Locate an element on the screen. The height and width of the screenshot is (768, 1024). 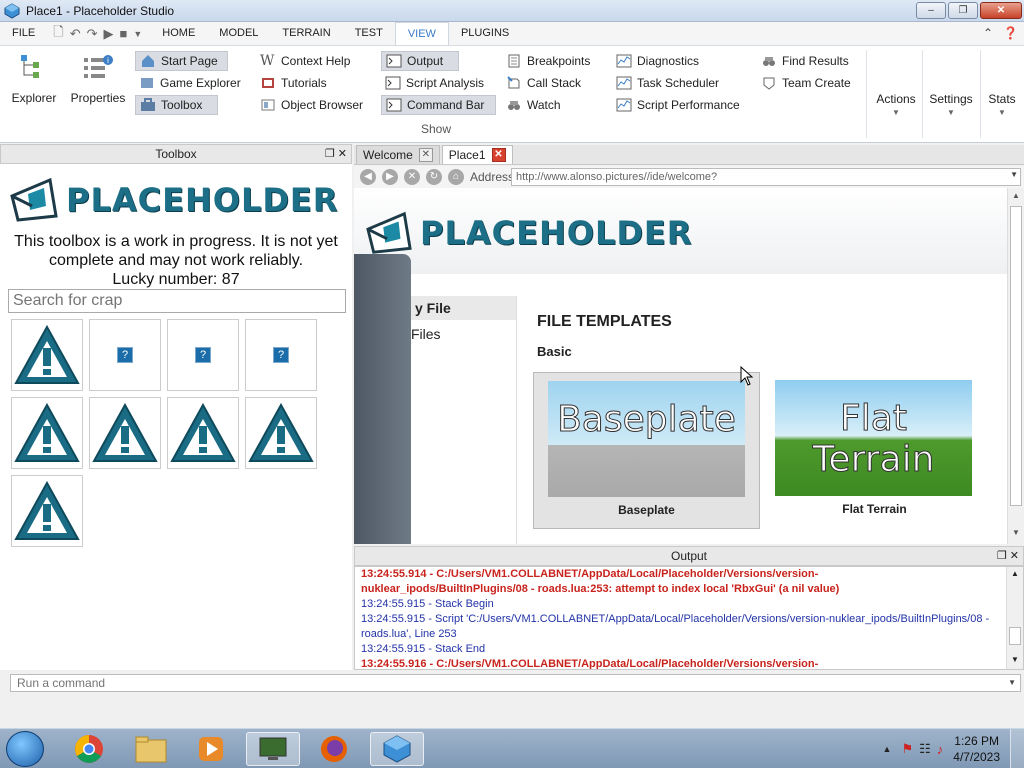
warning-icon is located at coordinates (125, 432).